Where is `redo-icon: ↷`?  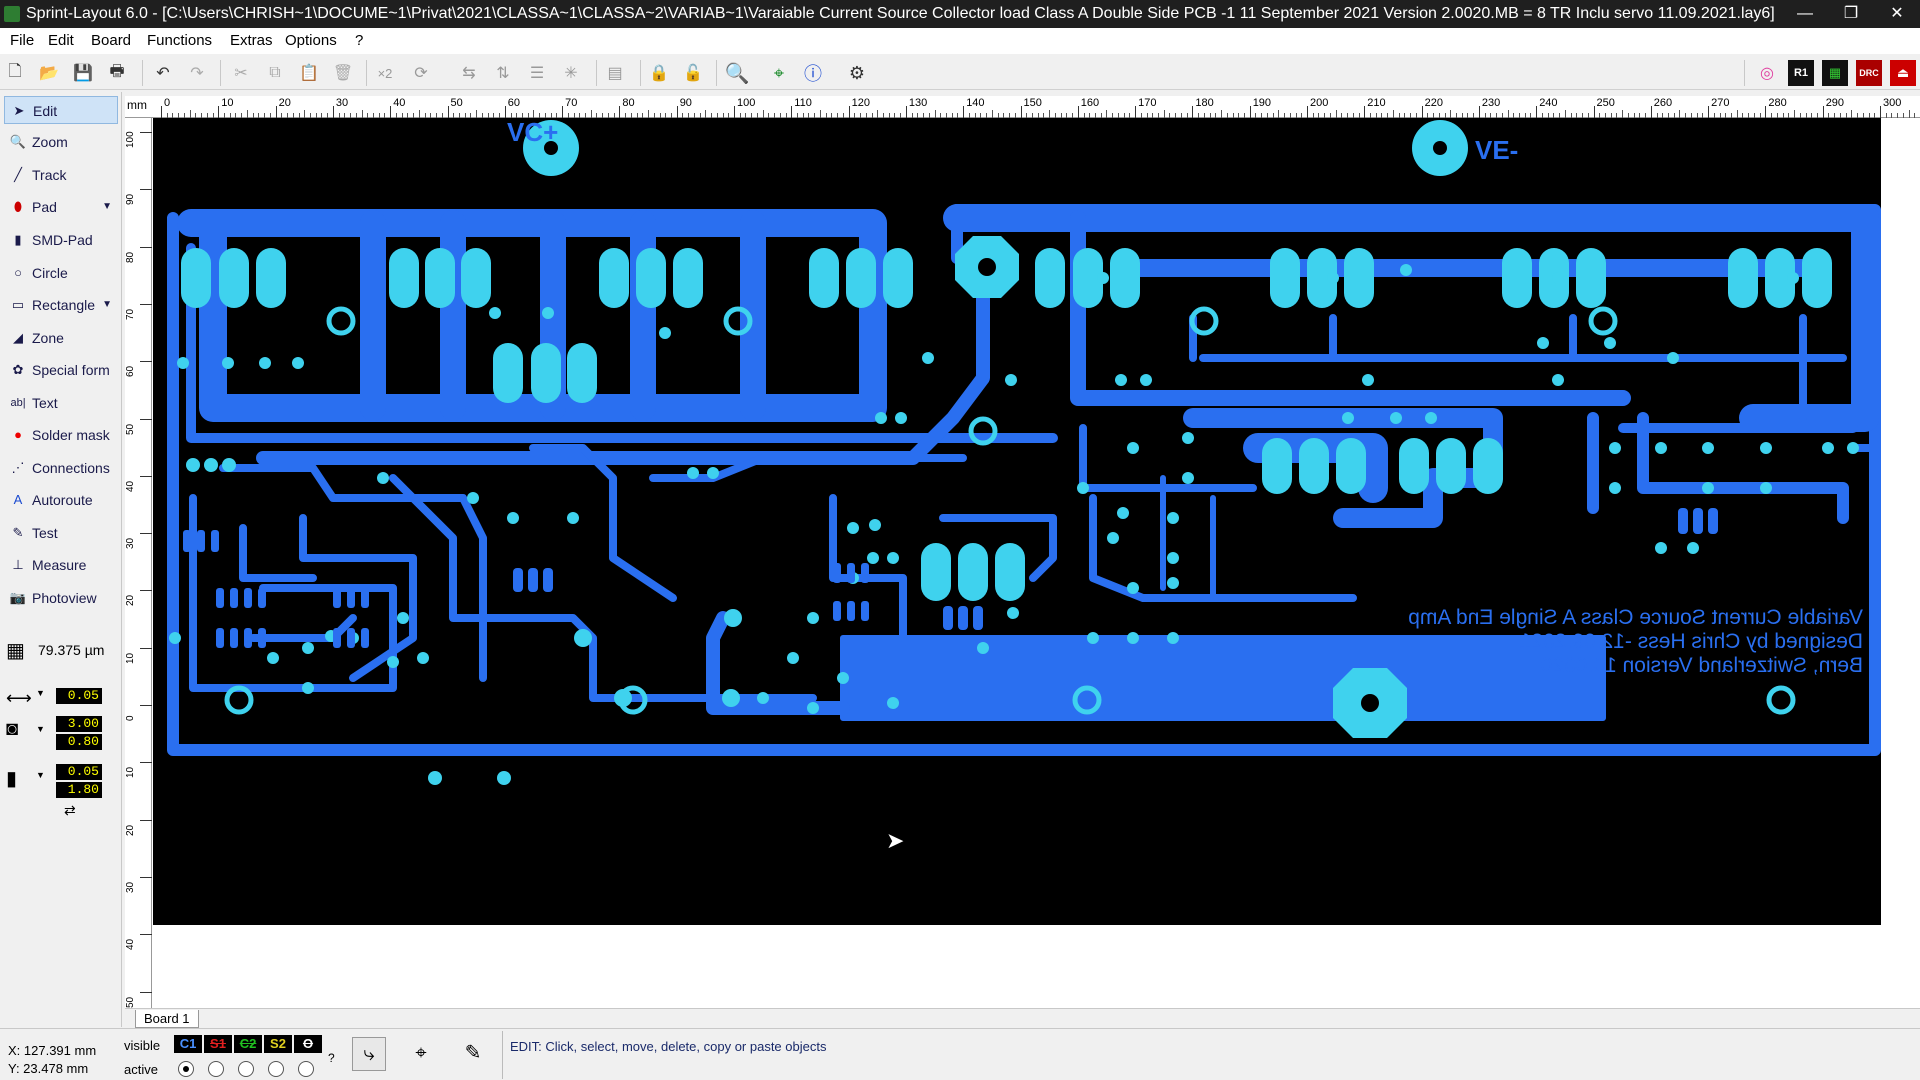
redo-icon: ↷ is located at coordinates (197, 73).